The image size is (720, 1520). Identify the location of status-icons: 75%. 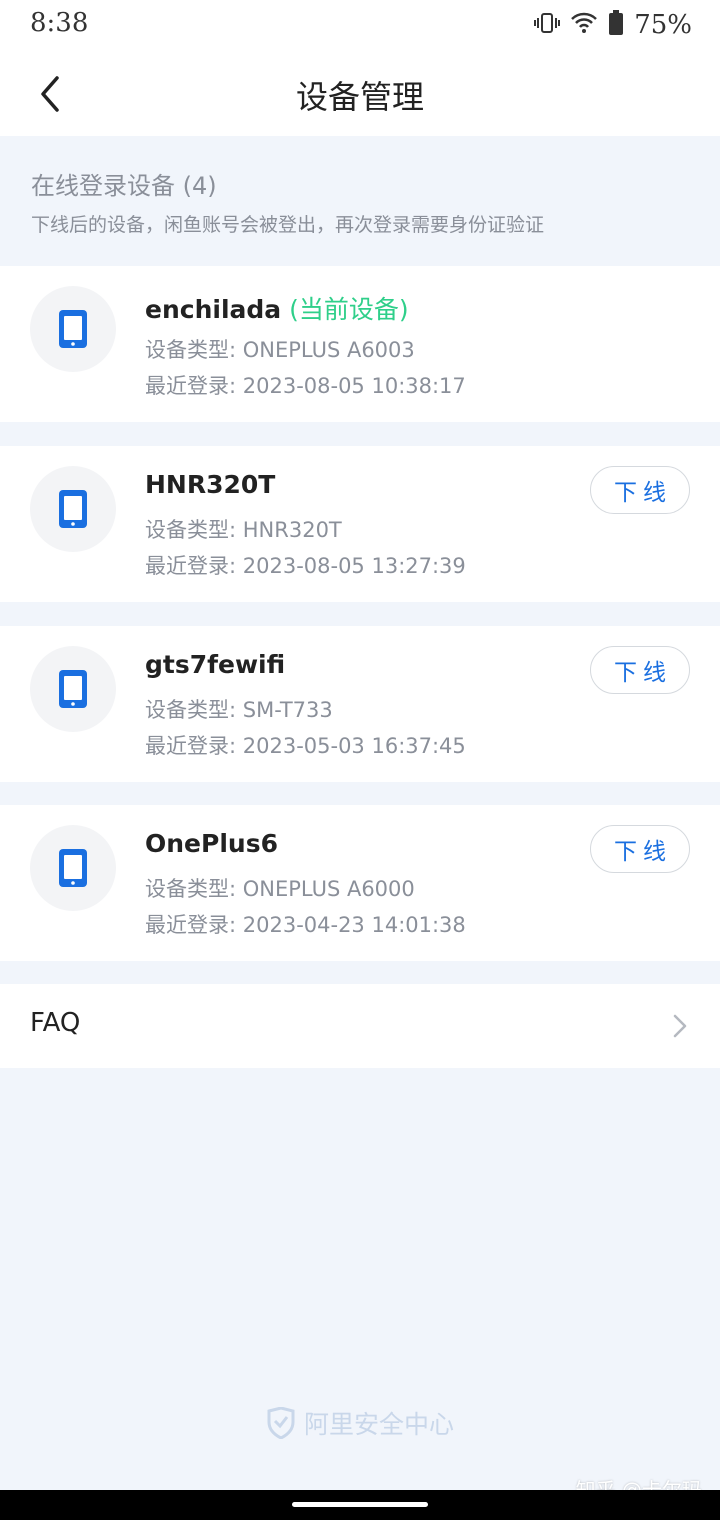
(613, 25).